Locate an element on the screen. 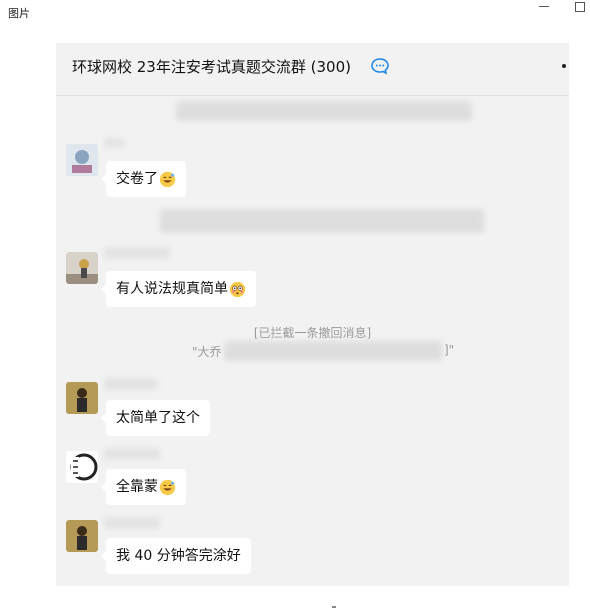  minimize-button is located at coordinates (545, 7).